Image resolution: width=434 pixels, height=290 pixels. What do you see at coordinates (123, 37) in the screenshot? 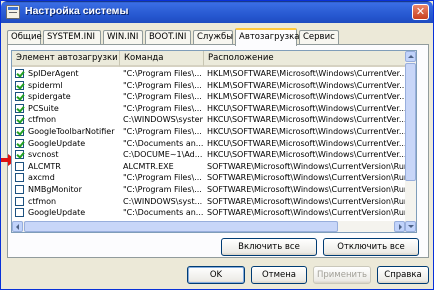
I see `tab-win-ini: WIN.INI` at bounding box center [123, 37].